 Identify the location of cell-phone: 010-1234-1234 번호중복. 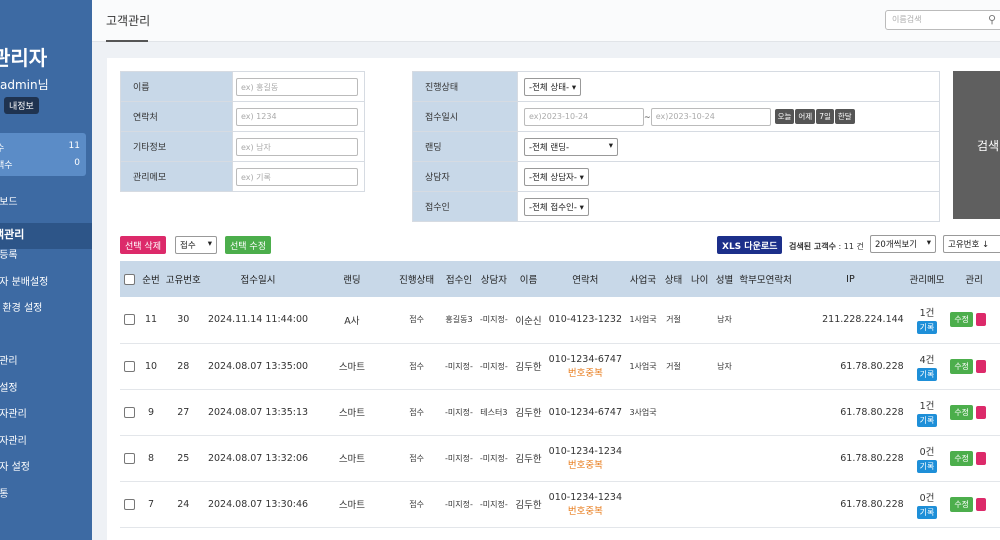
(585, 458).